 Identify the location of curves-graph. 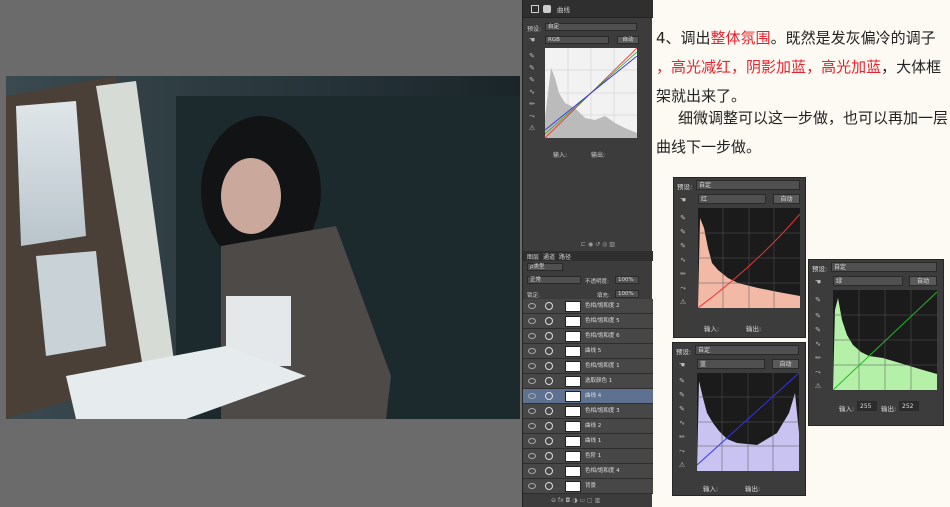
(591, 93).